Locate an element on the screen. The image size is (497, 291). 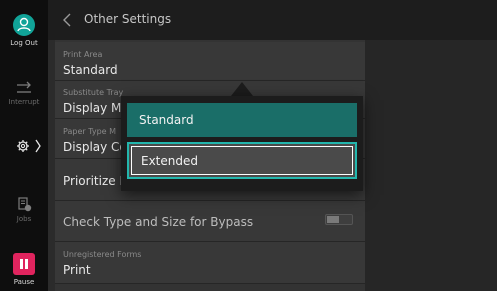
row-print-area: Print Area Standard is located at coordinates (210, 61).